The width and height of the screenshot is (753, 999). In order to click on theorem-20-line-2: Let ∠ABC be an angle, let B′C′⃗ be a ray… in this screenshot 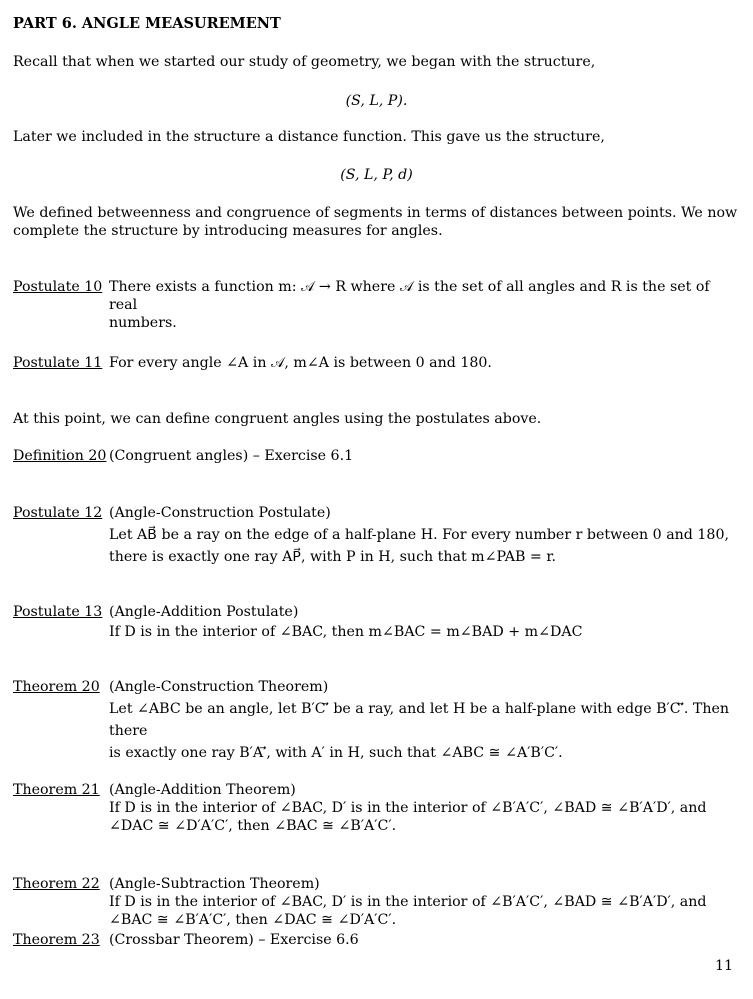, I will do `click(419, 720)`.